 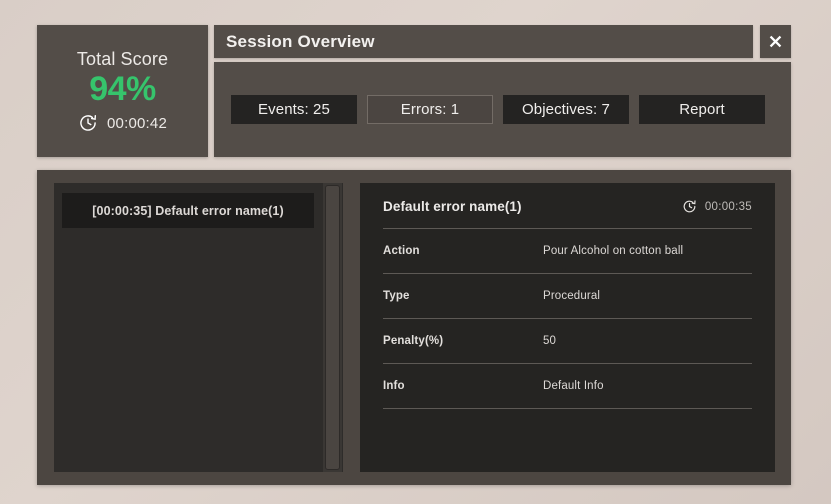 I want to click on tab-errors: Errors: 1, so click(x=430, y=109).